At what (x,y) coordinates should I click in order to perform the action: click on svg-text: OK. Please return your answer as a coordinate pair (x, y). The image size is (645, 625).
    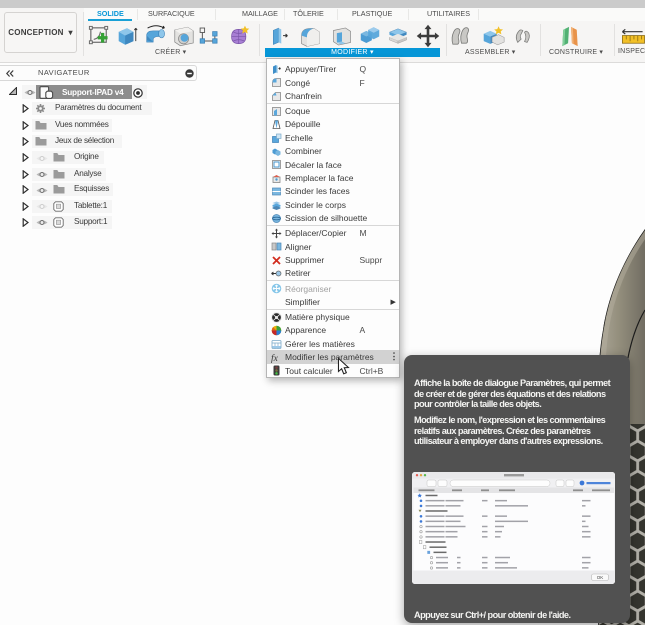
    Looking at the image, I should click on (599, 577).